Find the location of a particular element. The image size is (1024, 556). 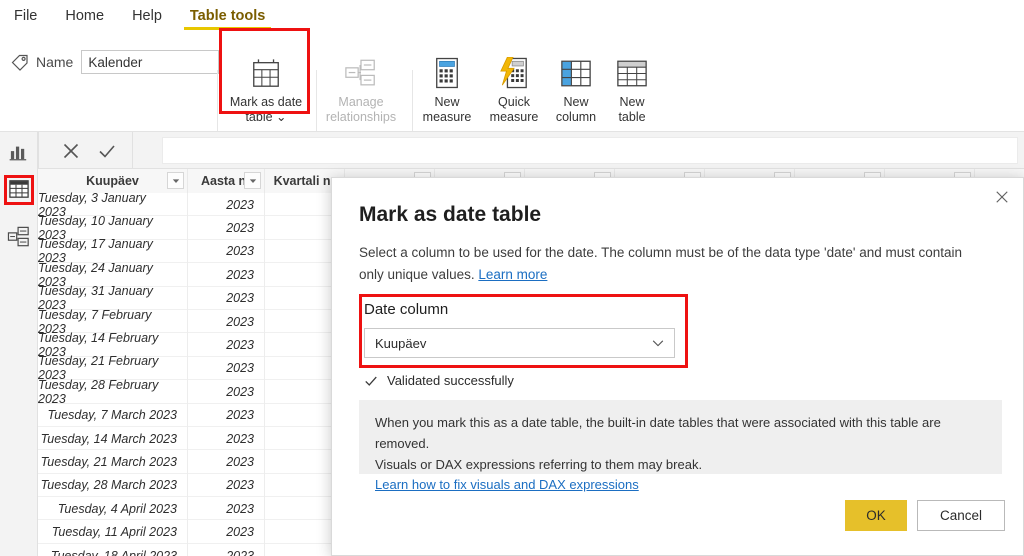

manage-relationships-button: Manage relationships is located at coordinates (361, 89).